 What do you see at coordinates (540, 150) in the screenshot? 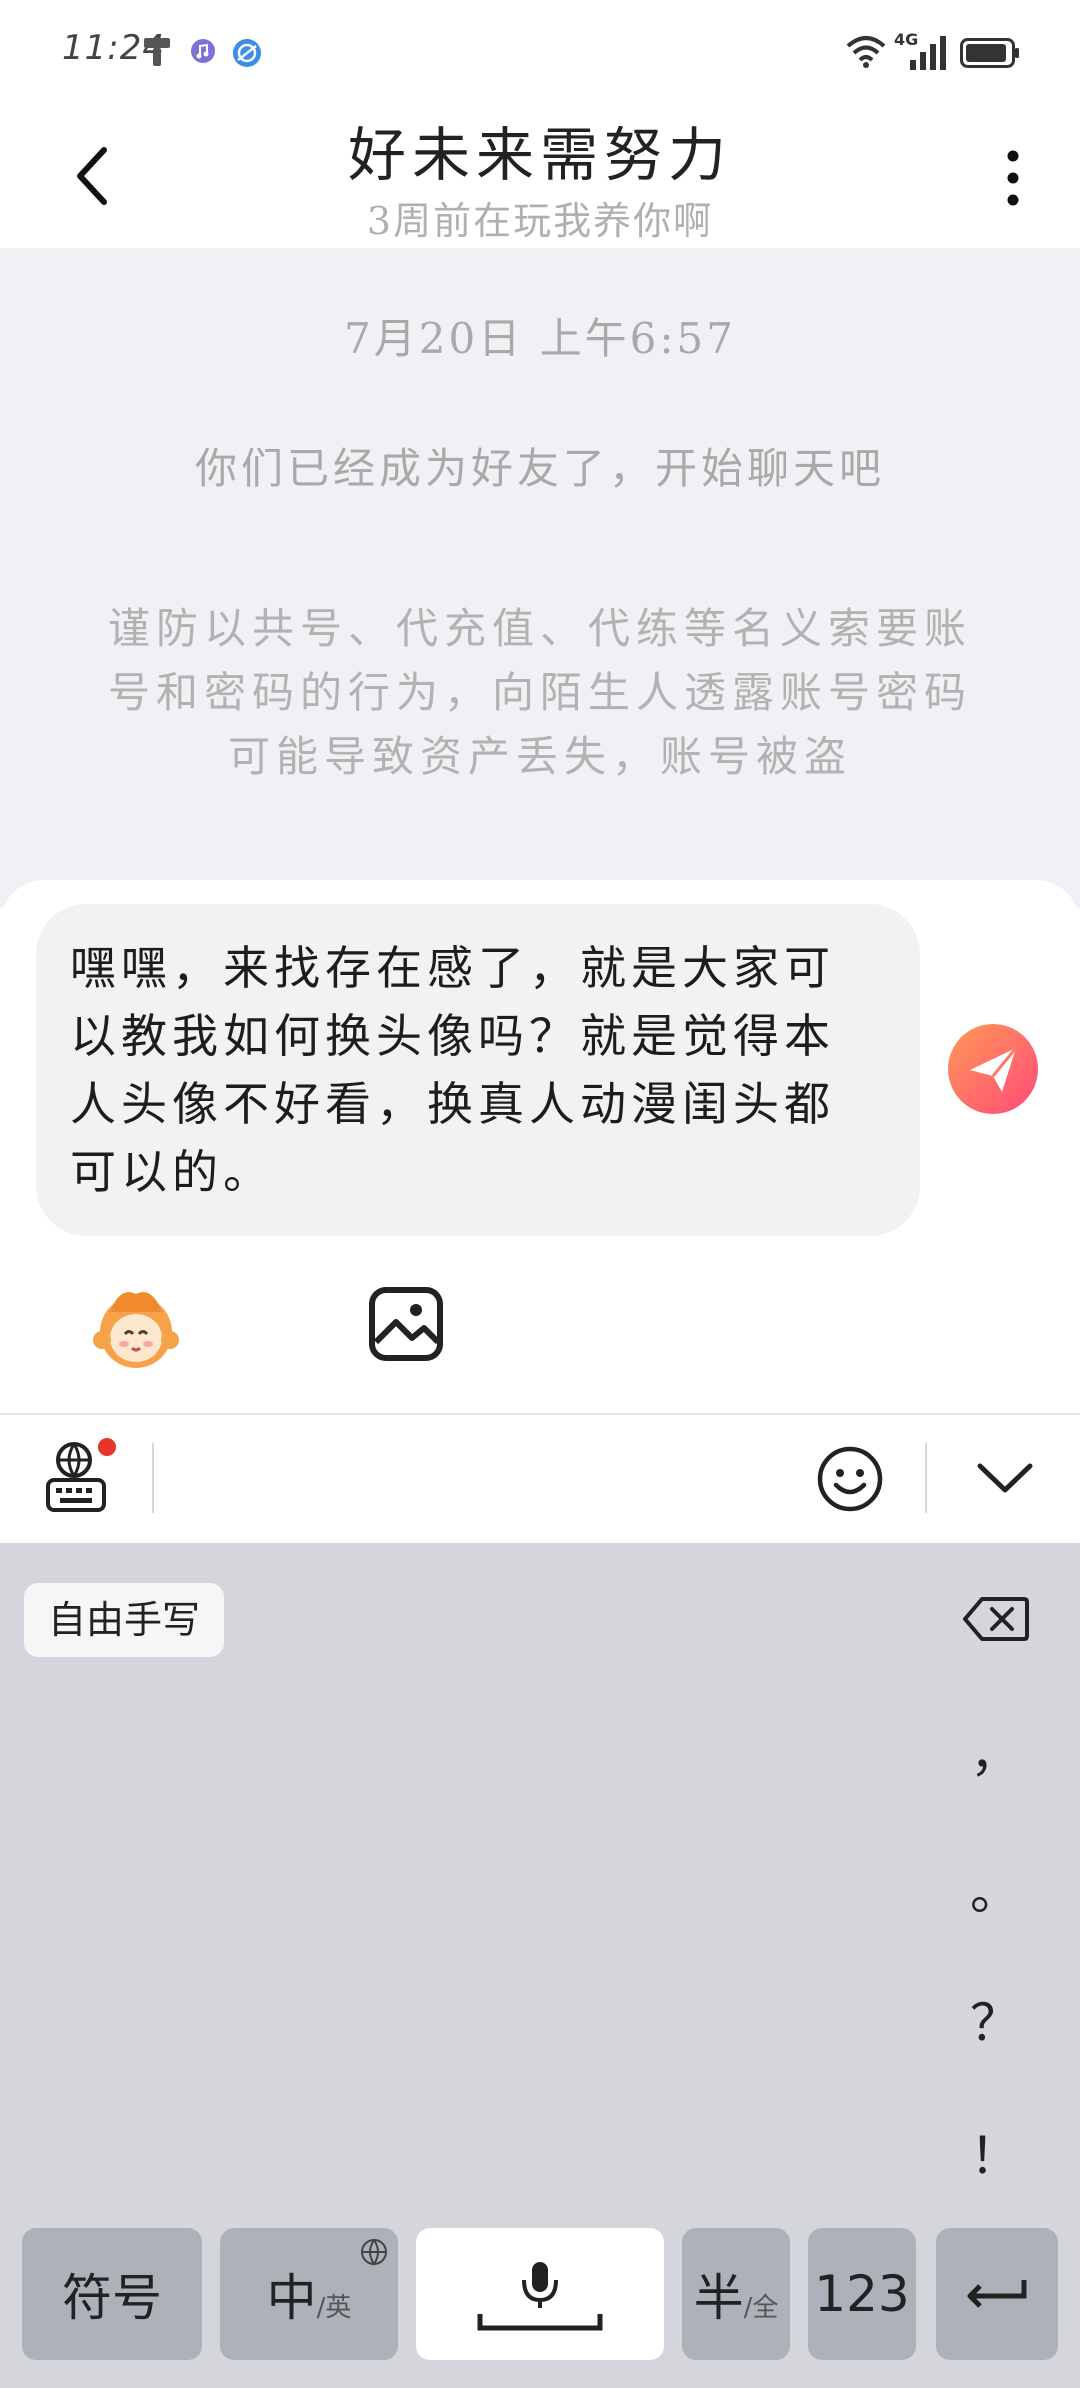
I see `page-title: 好未来需努力` at bounding box center [540, 150].